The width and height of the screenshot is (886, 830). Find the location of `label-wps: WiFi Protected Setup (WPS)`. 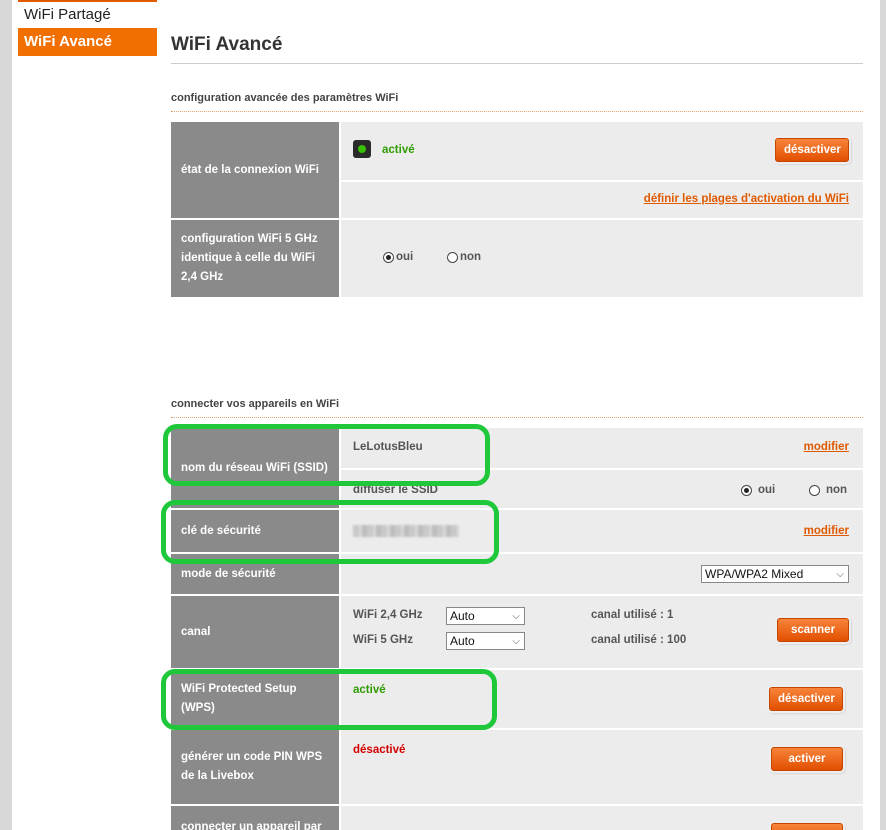

label-wps: WiFi Protected Setup (WPS) is located at coordinates (255, 699).